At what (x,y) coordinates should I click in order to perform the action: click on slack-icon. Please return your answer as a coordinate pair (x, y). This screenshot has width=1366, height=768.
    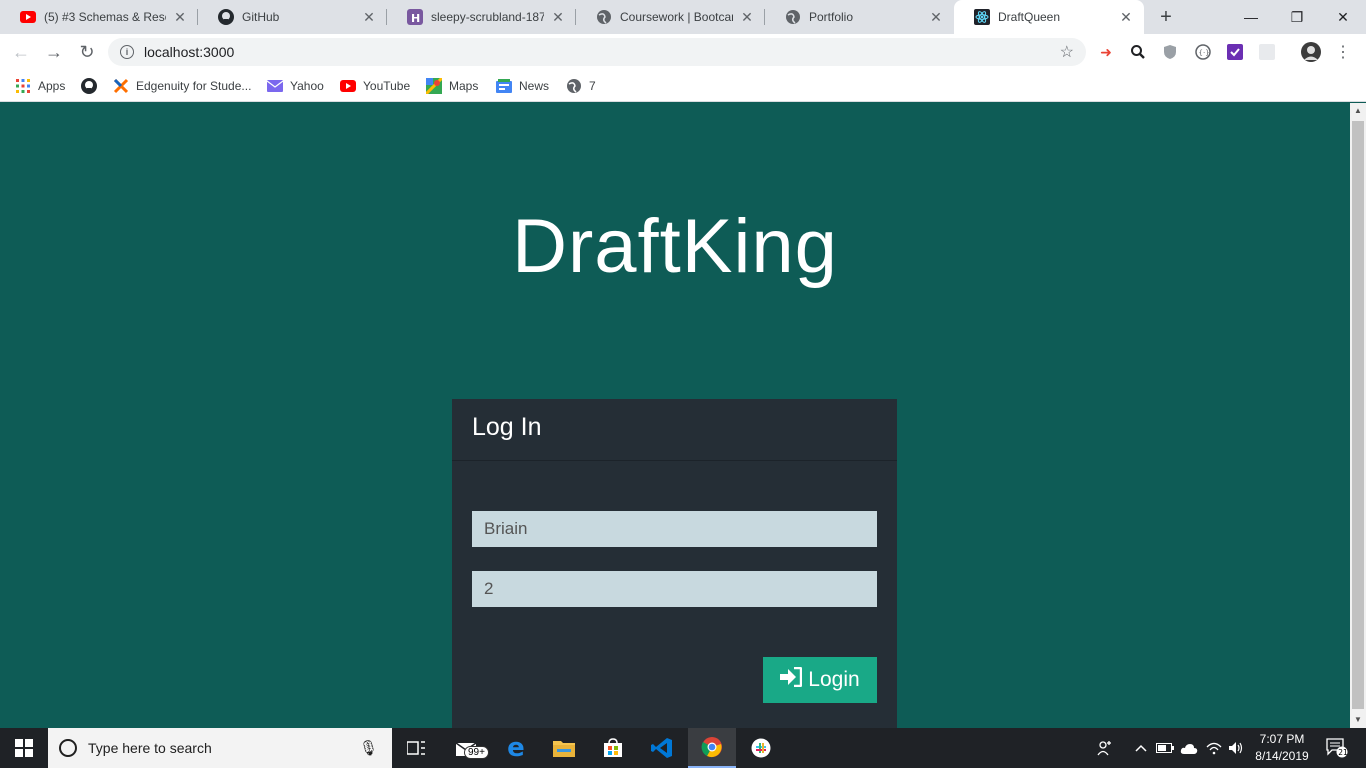
    Looking at the image, I should click on (761, 748).